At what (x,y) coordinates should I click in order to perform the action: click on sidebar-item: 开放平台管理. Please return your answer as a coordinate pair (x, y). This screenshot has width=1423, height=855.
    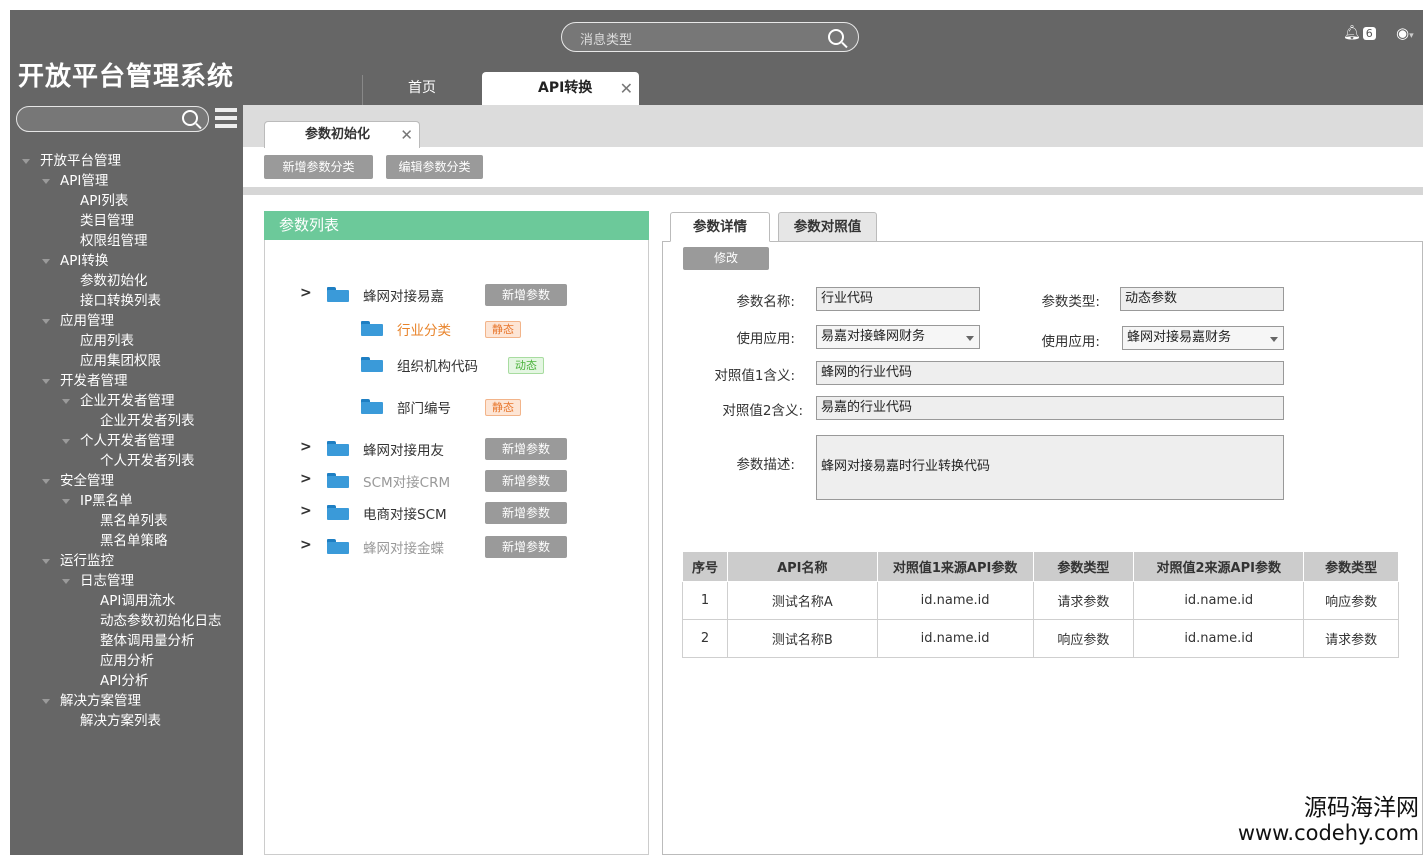
    Looking at the image, I should click on (126, 161).